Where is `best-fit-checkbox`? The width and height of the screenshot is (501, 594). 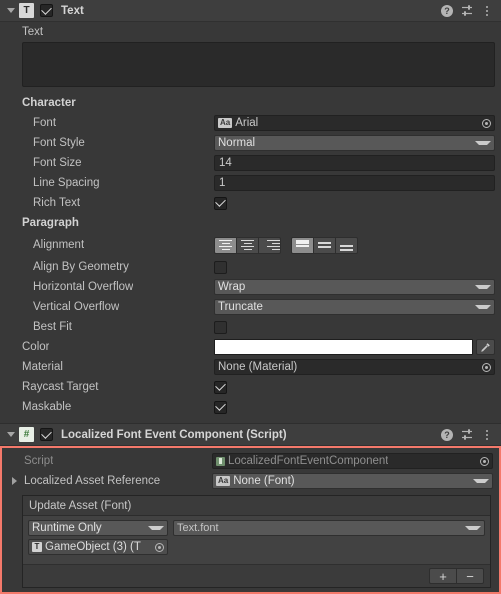
best-fit-checkbox is located at coordinates (220, 327).